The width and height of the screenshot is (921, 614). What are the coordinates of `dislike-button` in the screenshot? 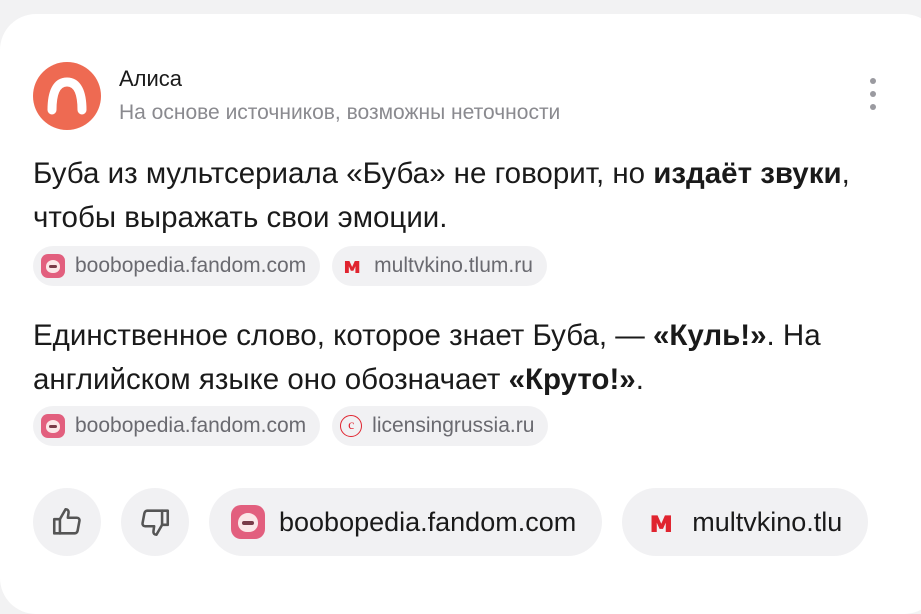 It's located at (155, 522).